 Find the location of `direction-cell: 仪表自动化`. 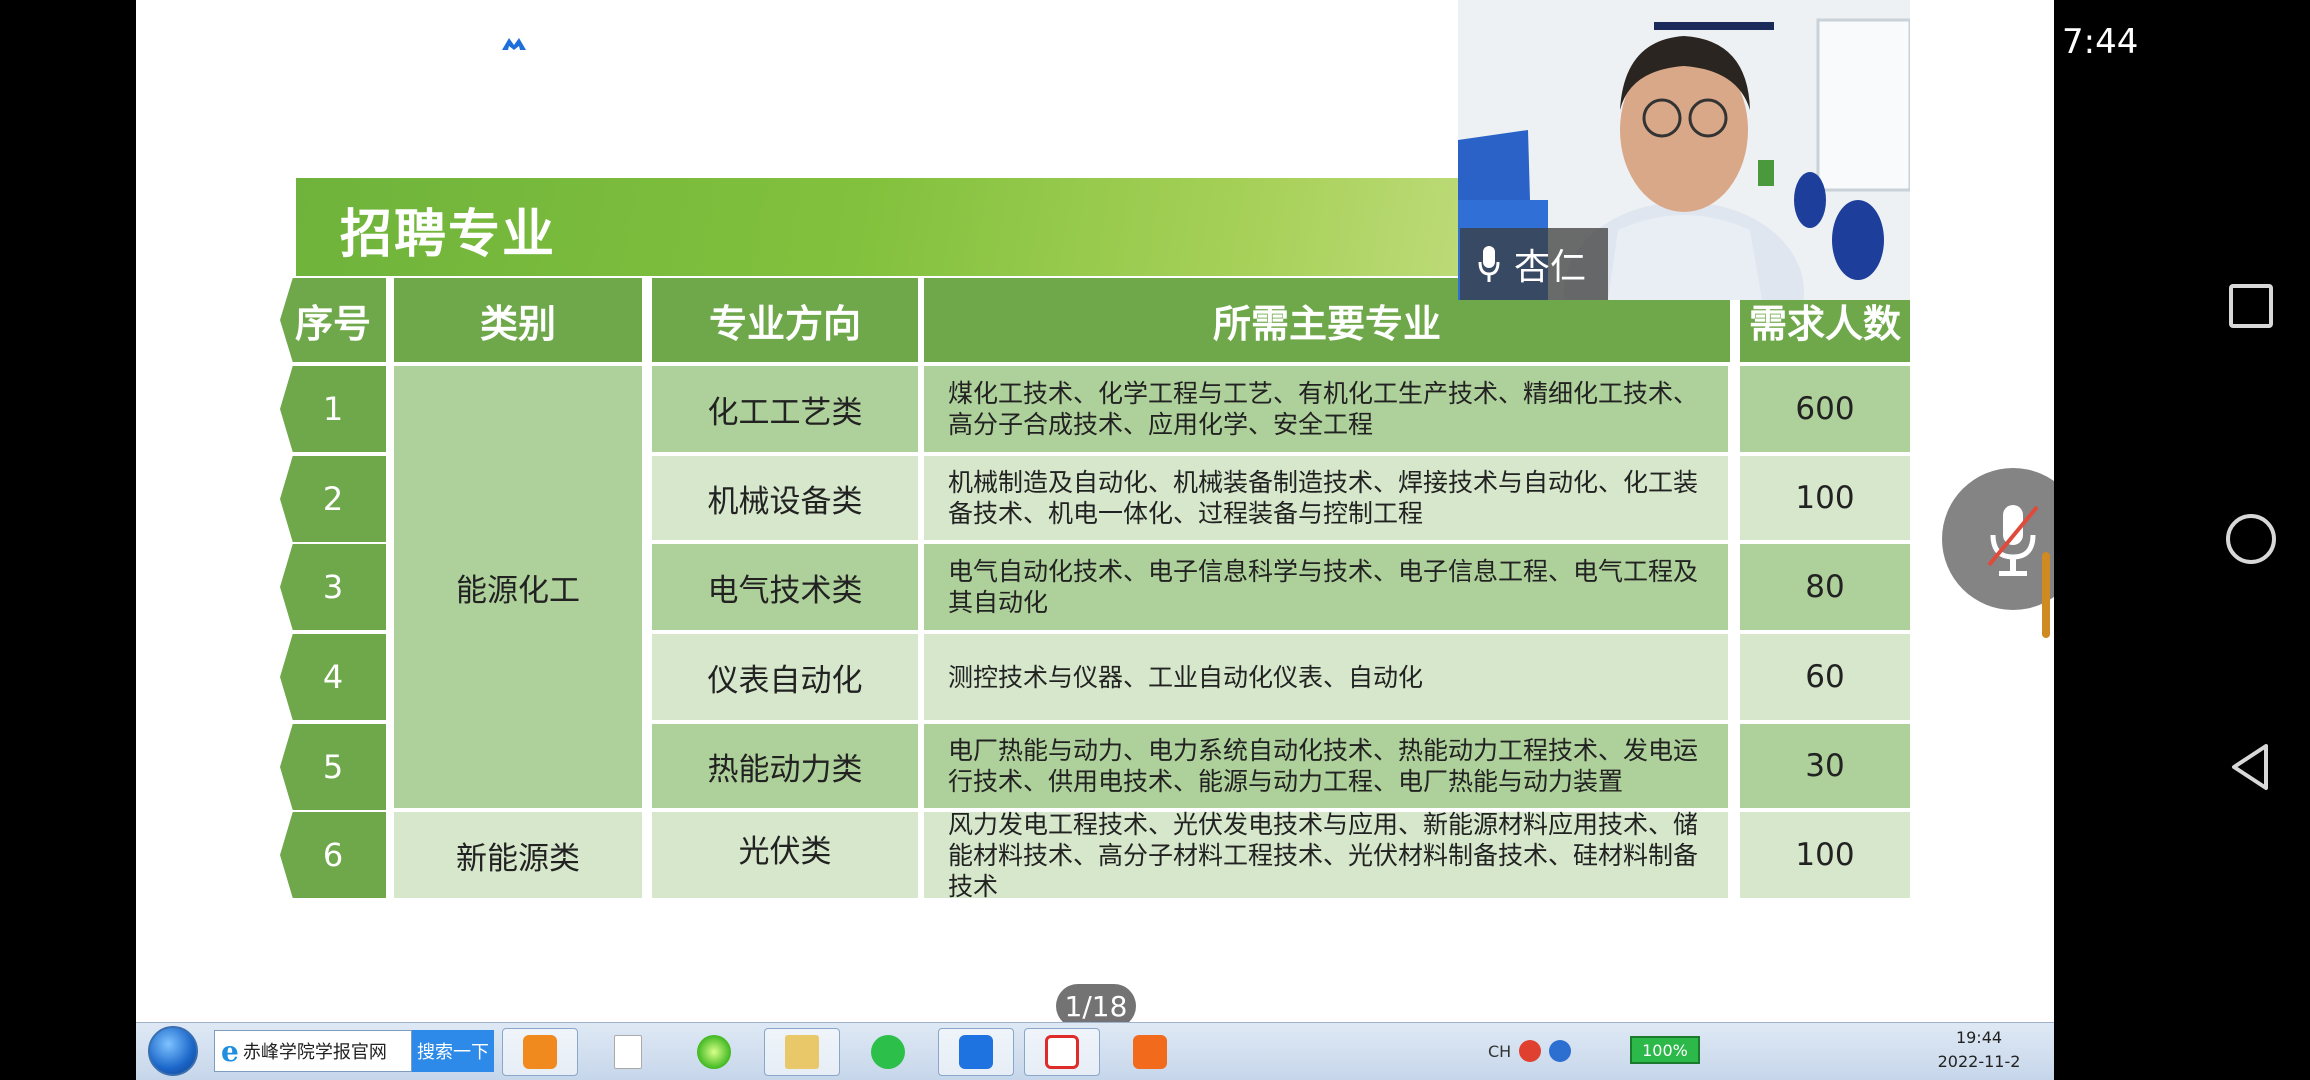

direction-cell: 仪表自动化 is located at coordinates (785, 677).